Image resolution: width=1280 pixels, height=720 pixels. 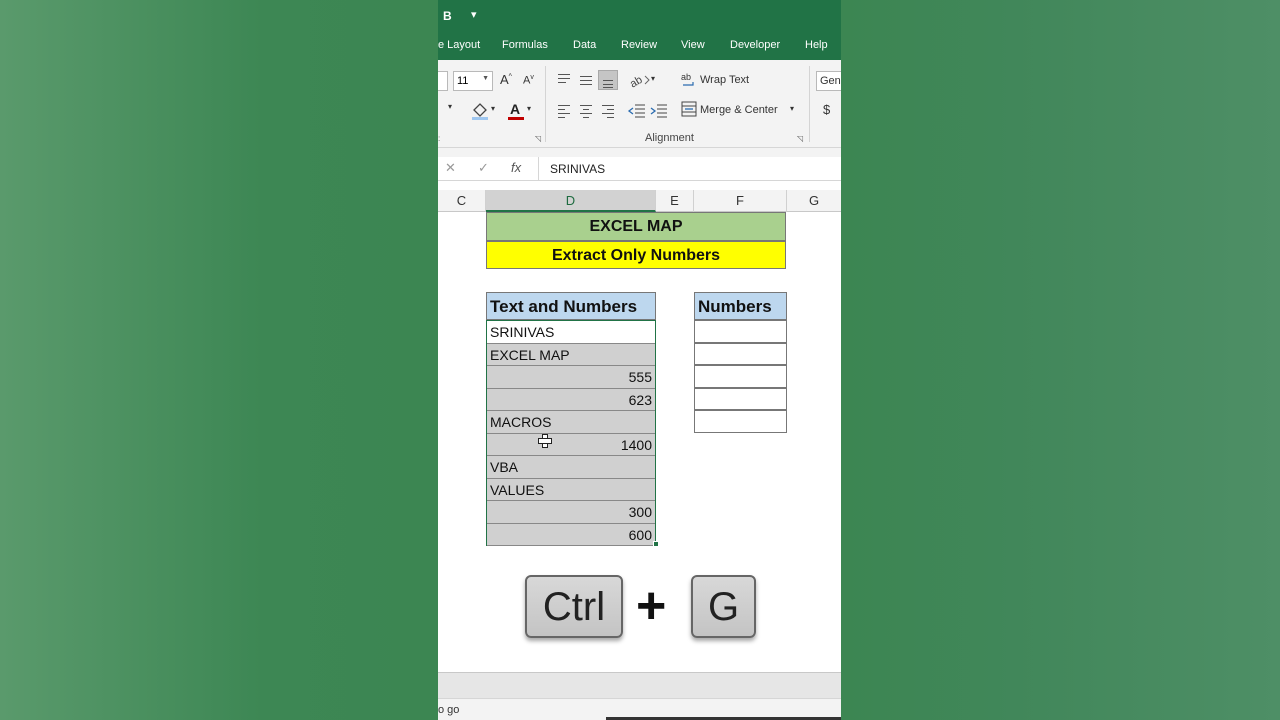 What do you see at coordinates (571, 467) in the screenshot?
I see `table-row: VBA` at bounding box center [571, 467].